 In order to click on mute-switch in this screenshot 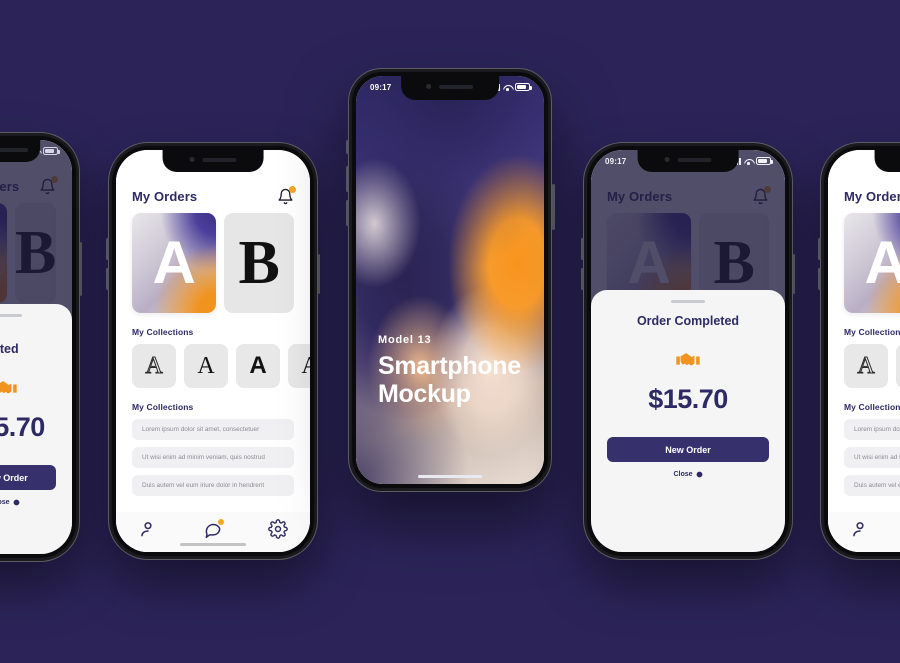, I will do `click(347, 147)`.